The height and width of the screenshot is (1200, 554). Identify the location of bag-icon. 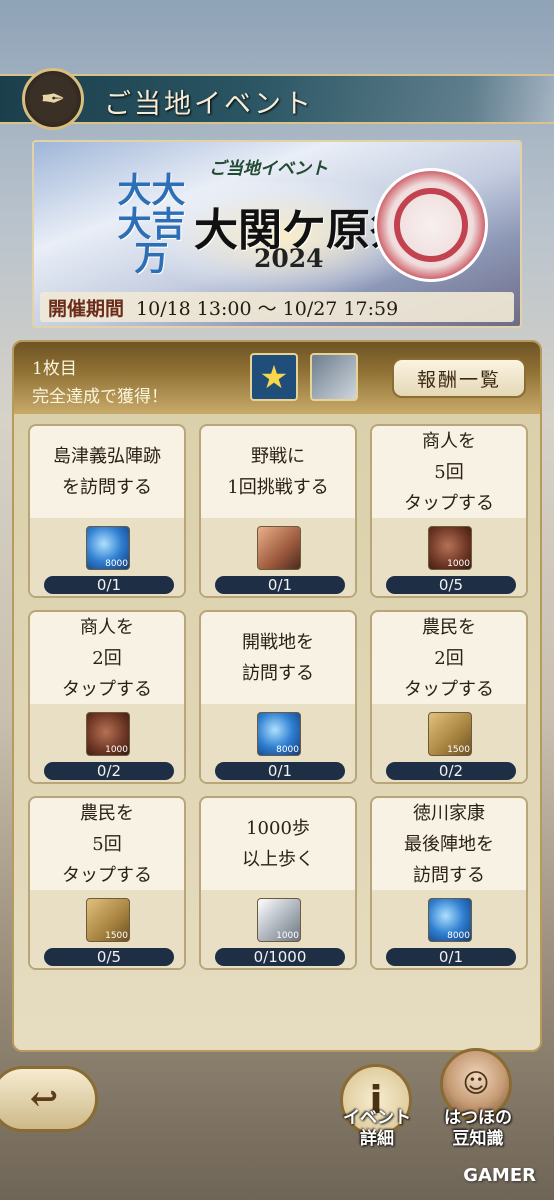
(279, 548).